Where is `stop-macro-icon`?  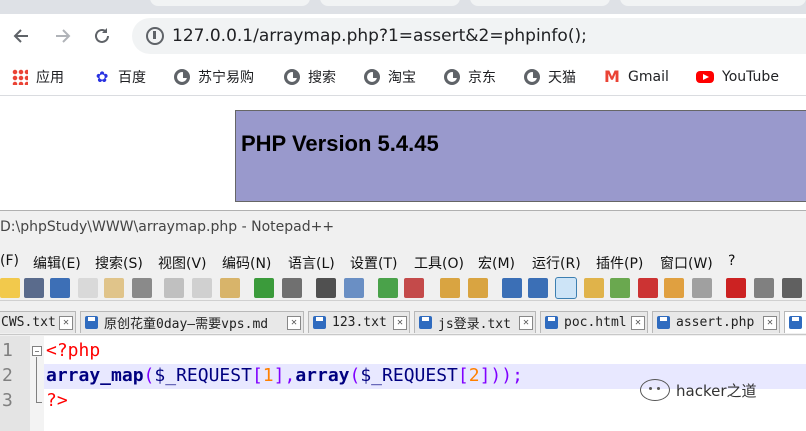 stop-macro-icon is located at coordinates (764, 288).